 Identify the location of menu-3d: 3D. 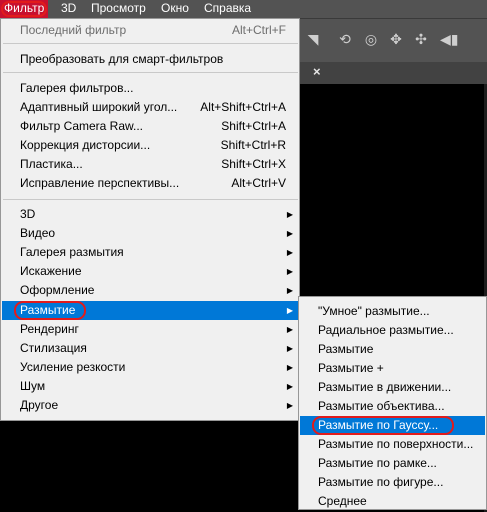
(68, 9).